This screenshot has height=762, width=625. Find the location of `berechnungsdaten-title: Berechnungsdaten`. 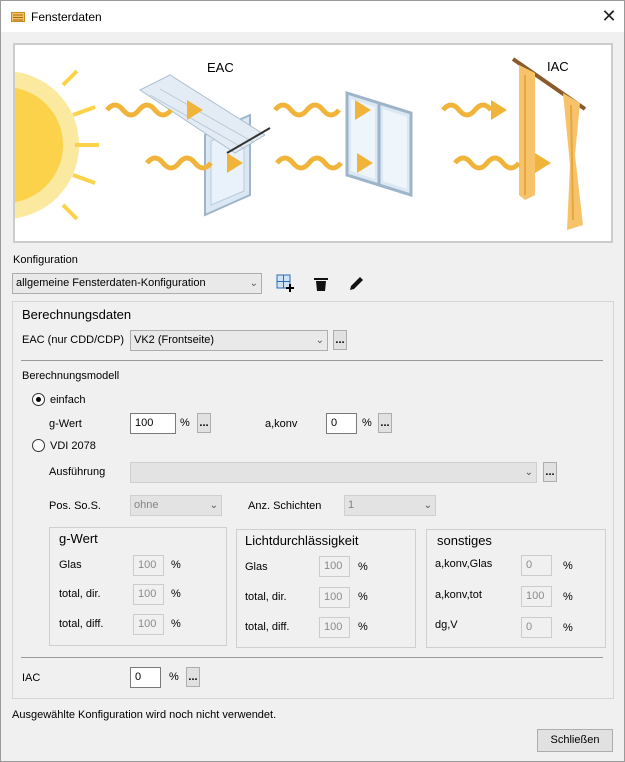

berechnungsdaten-title: Berechnungsdaten is located at coordinates (77, 314).